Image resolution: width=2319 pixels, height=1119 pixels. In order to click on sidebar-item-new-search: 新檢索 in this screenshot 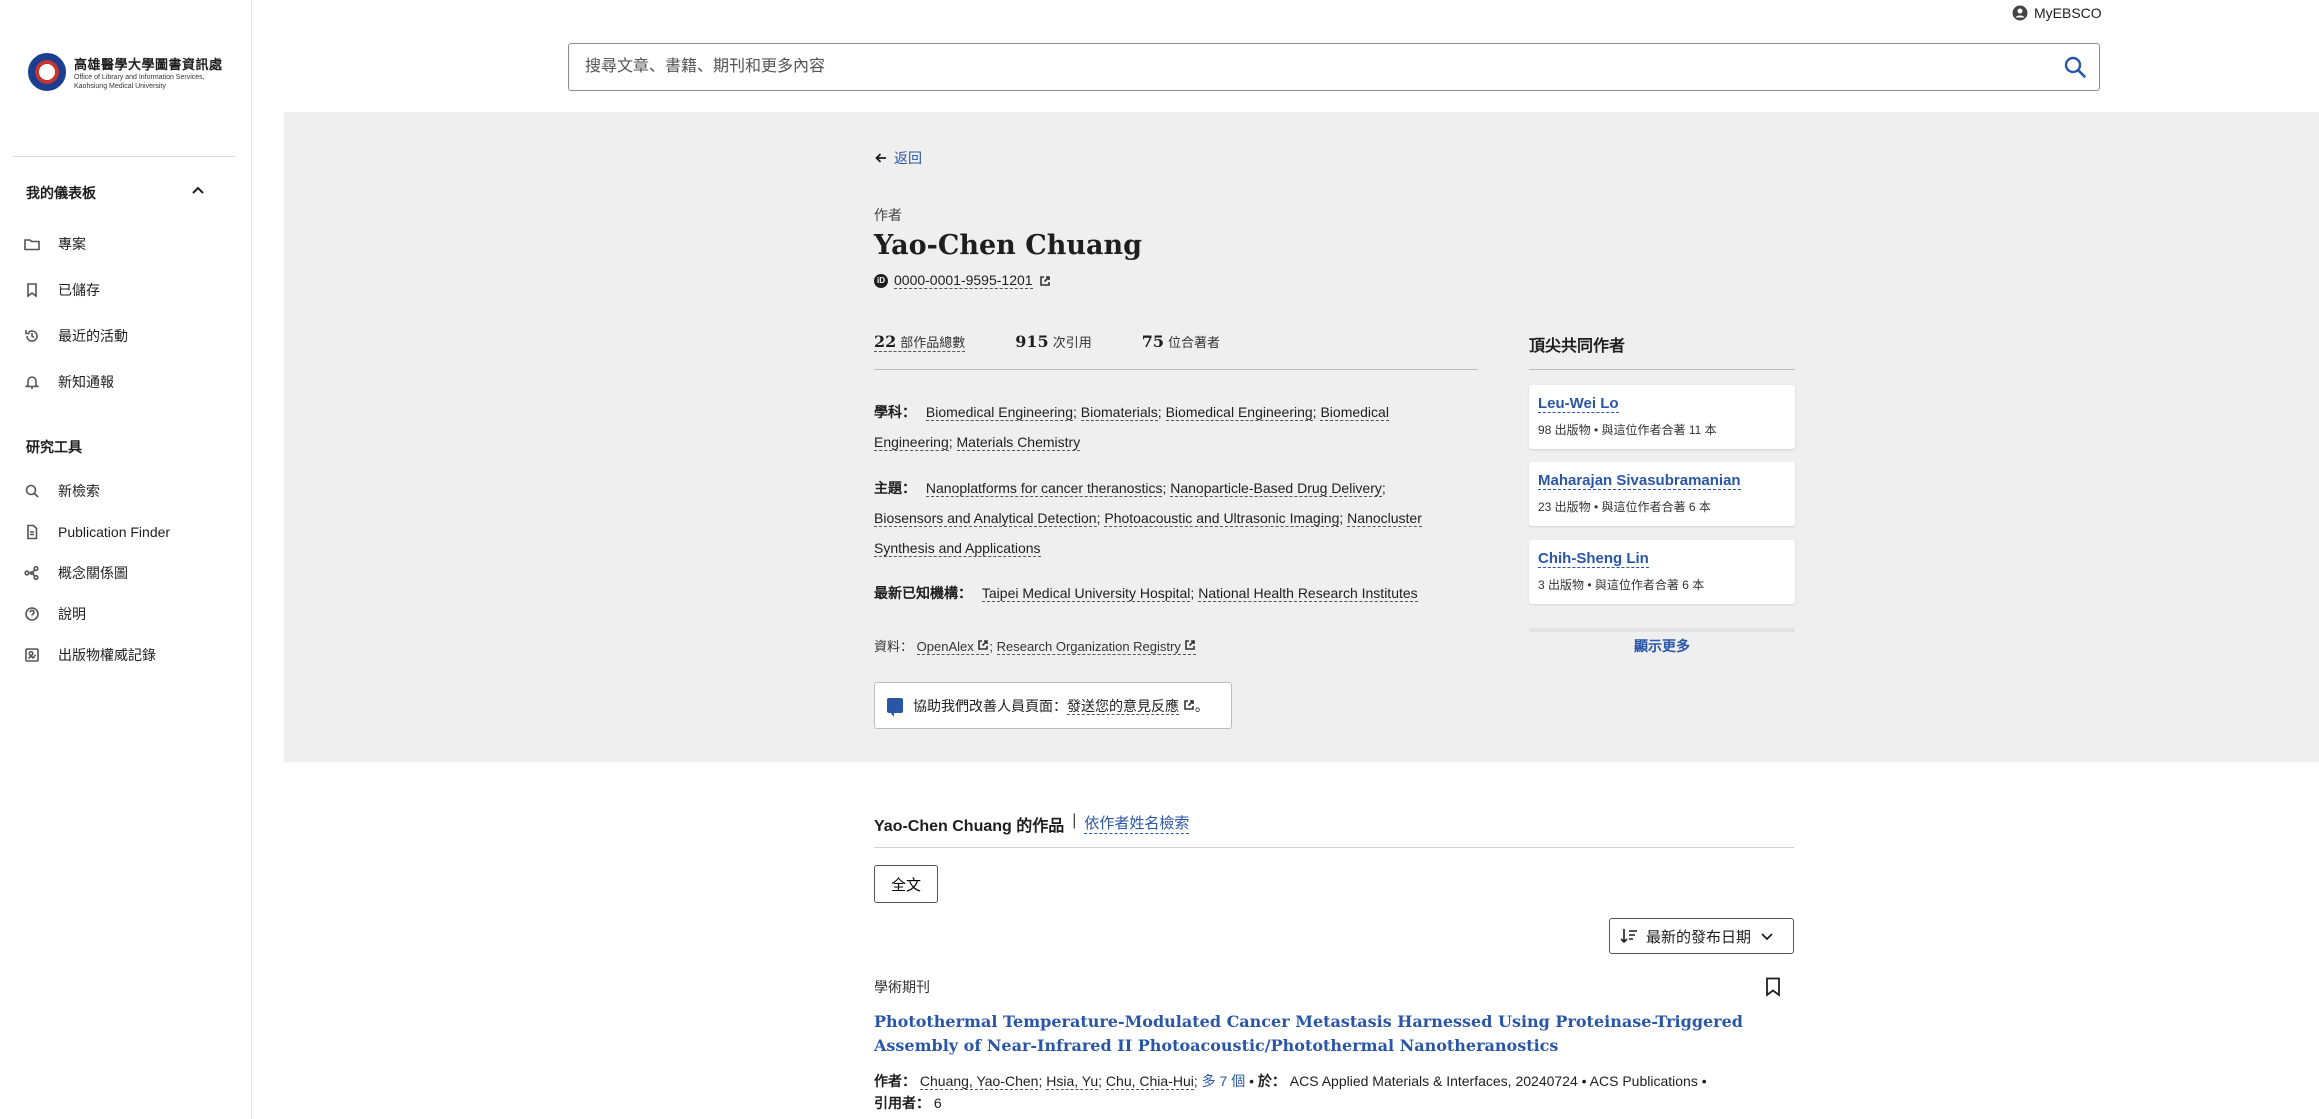, I will do `click(62, 491)`.